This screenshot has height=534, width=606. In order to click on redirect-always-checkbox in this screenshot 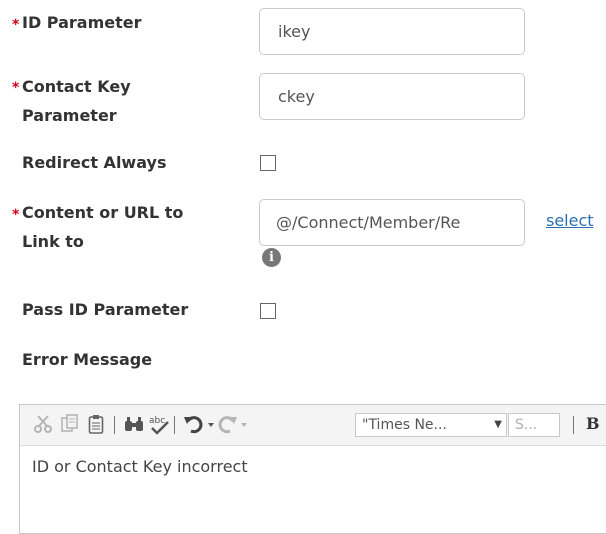, I will do `click(268, 163)`.